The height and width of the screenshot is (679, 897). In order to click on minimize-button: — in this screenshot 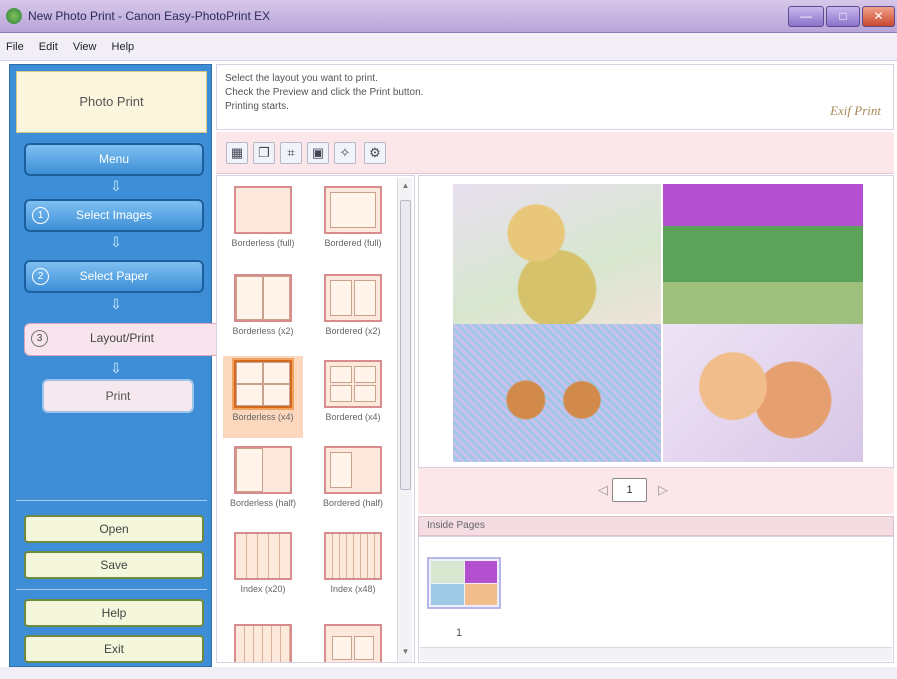, I will do `click(806, 16)`.